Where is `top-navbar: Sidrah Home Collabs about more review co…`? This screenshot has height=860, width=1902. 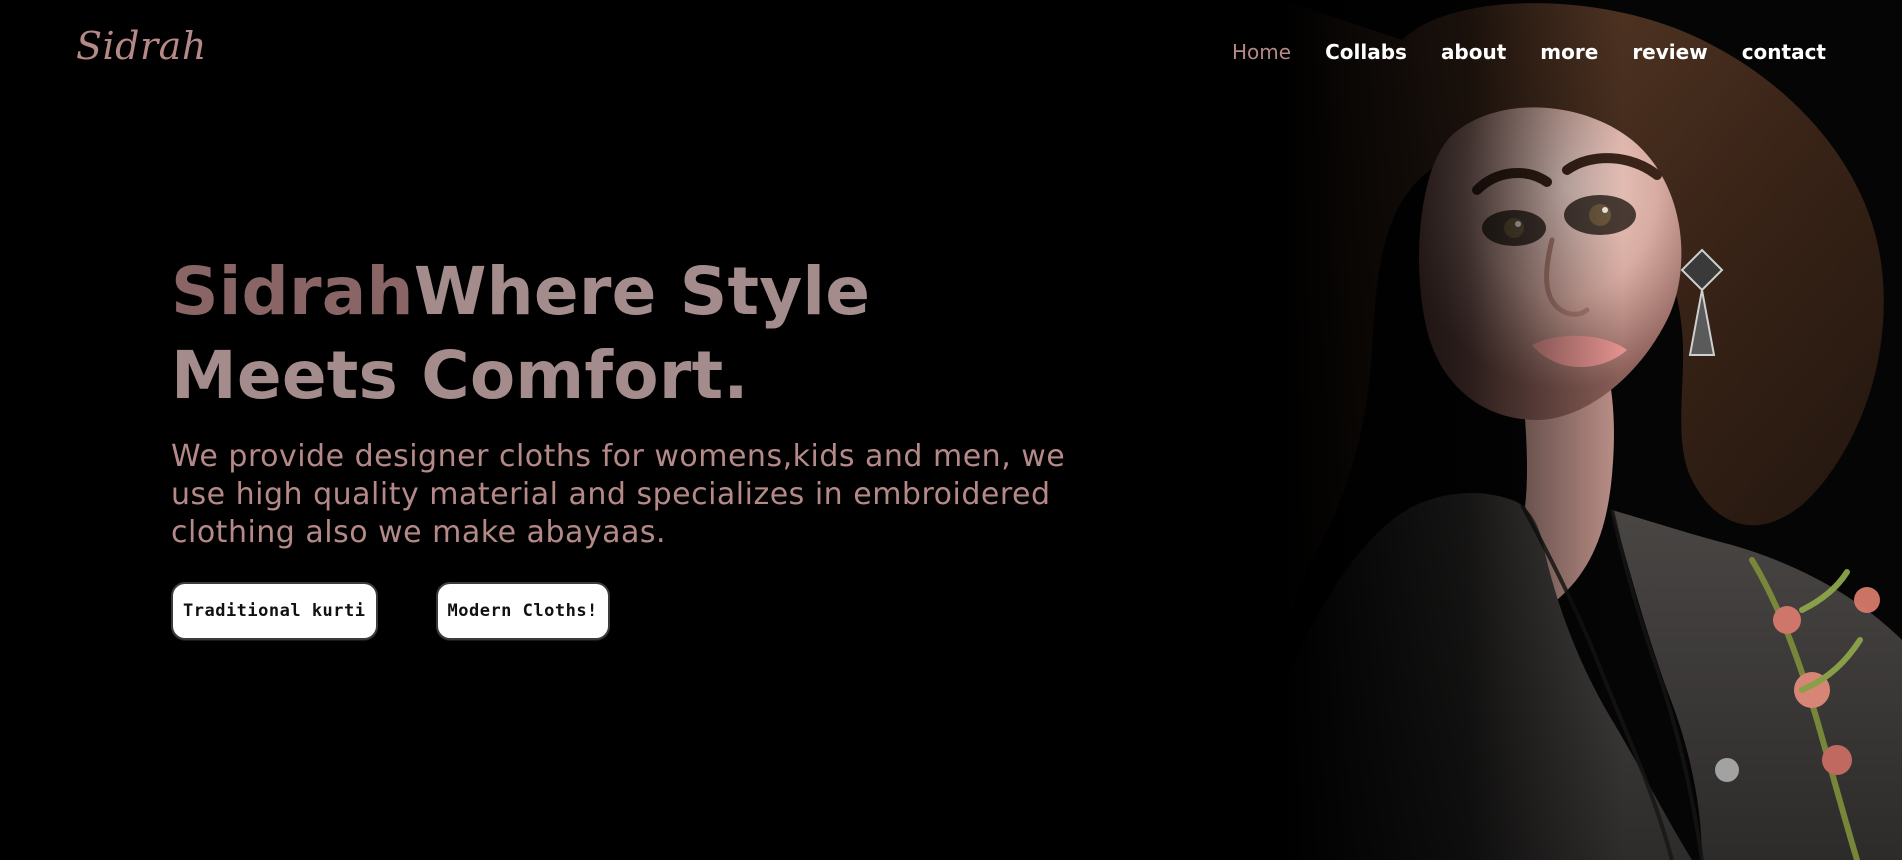 top-navbar: Sidrah Home Collabs about more review co… is located at coordinates (951, 52).